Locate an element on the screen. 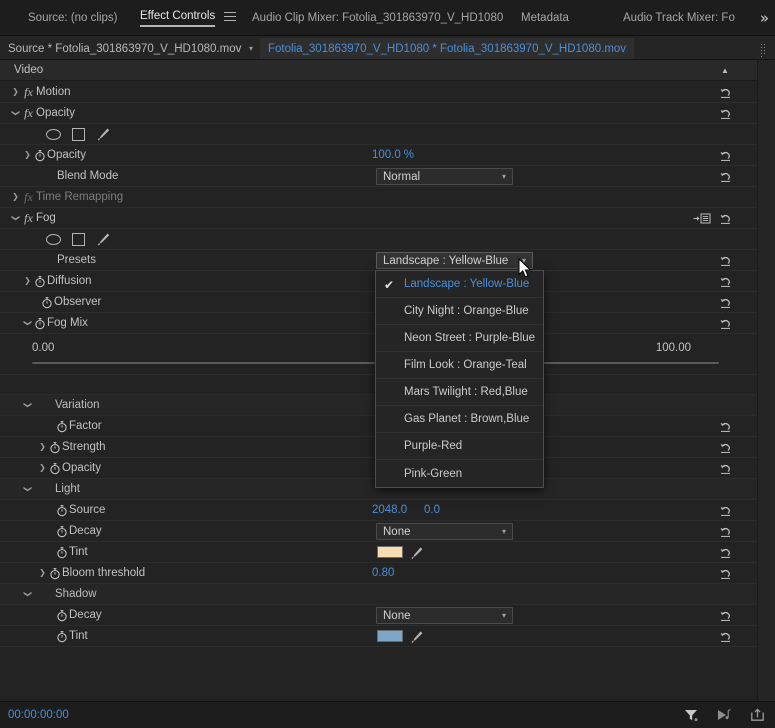 The height and width of the screenshot is (728, 775). filter-icon is located at coordinates (691, 715).